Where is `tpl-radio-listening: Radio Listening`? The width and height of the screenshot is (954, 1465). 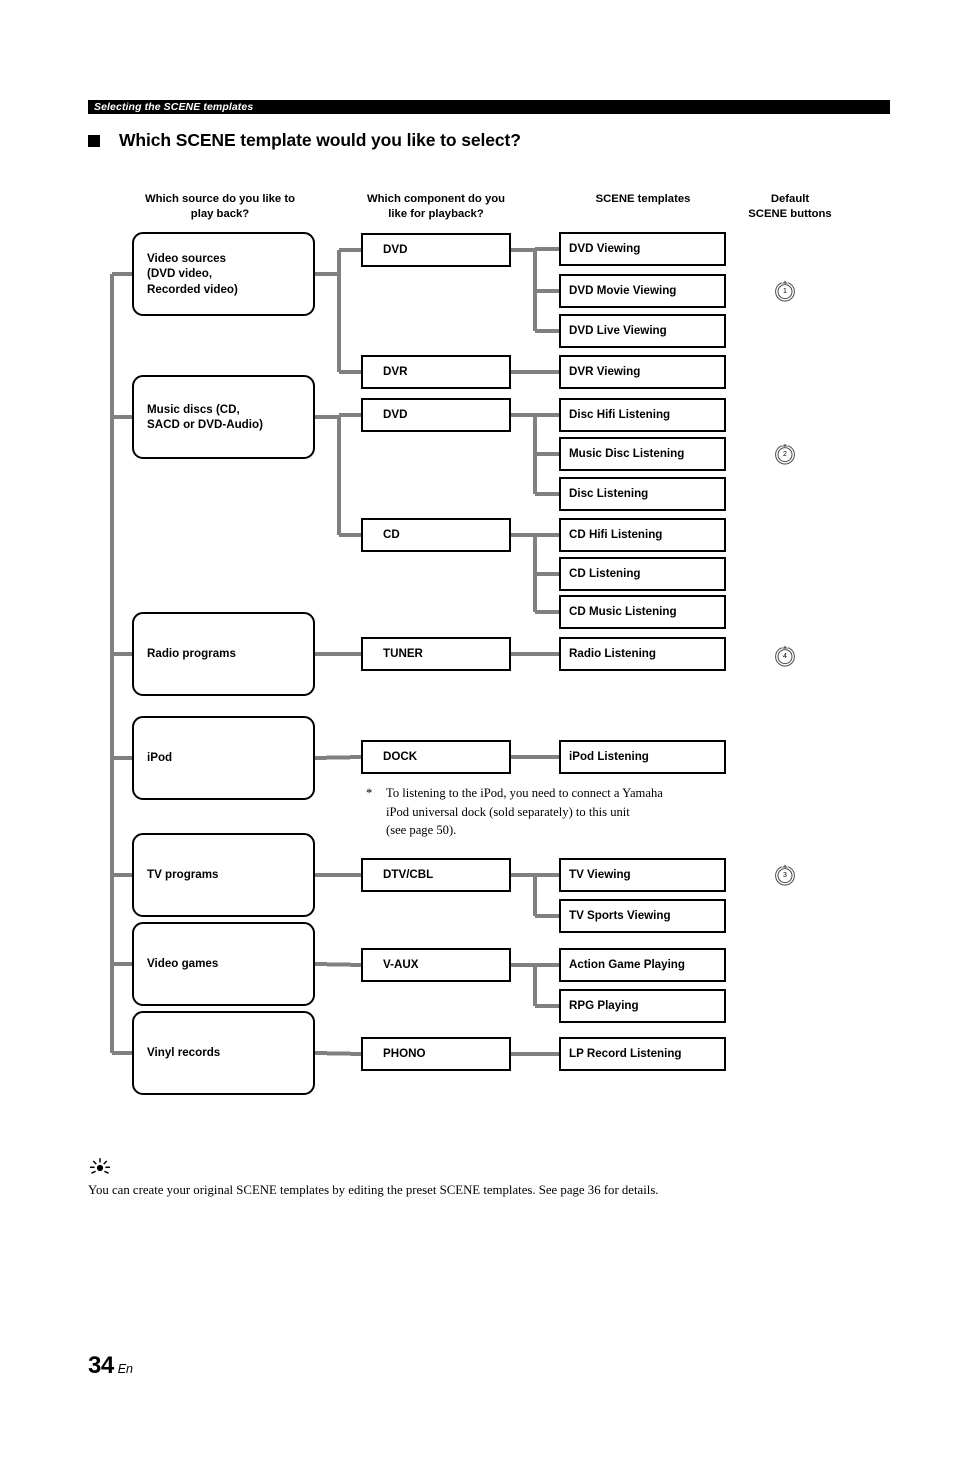 tpl-radio-listening: Radio Listening is located at coordinates (642, 654).